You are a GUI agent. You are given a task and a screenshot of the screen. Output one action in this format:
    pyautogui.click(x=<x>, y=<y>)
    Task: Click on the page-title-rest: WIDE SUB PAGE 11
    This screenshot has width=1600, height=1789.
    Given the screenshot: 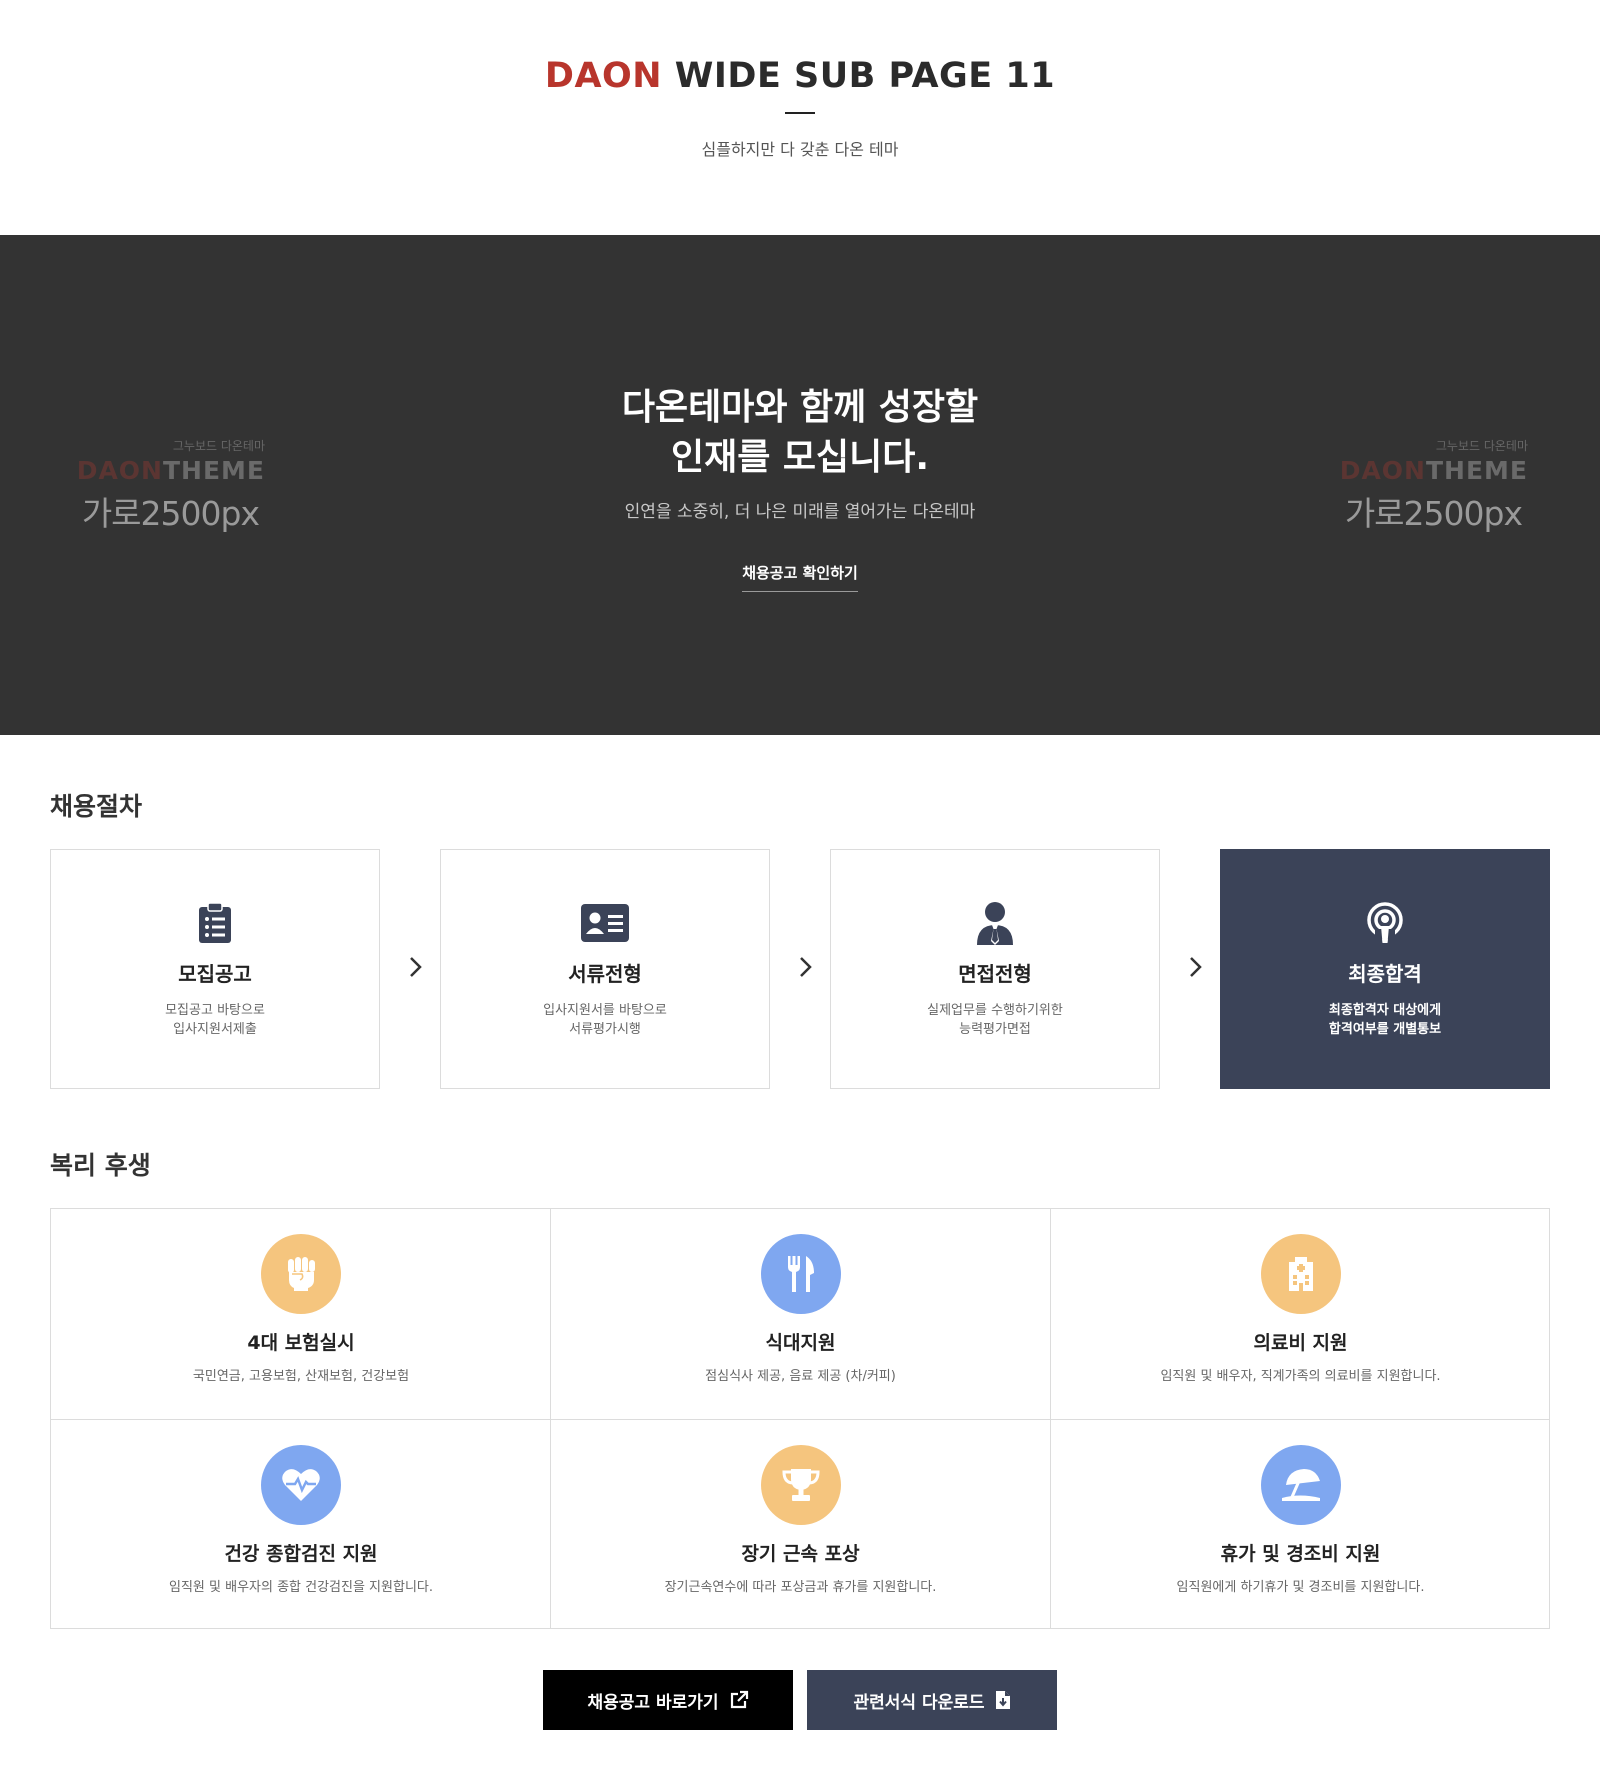 What is the action you would take?
    pyautogui.click(x=859, y=76)
    